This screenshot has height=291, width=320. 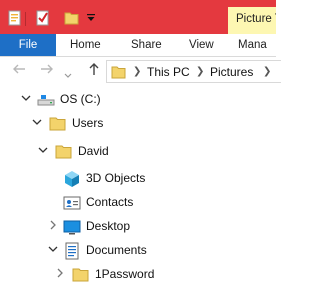 What do you see at coordinates (138, 124) in the screenshot?
I see `tree-item-users: Users` at bounding box center [138, 124].